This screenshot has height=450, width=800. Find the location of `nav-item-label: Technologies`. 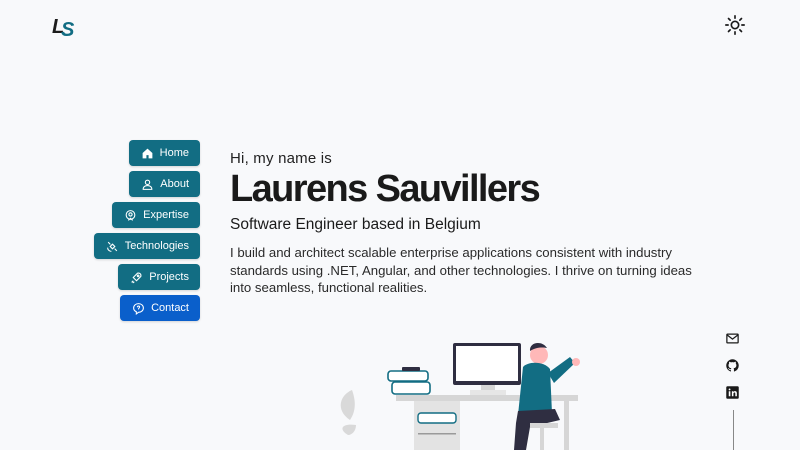

nav-item-label: Technologies is located at coordinates (156, 246).